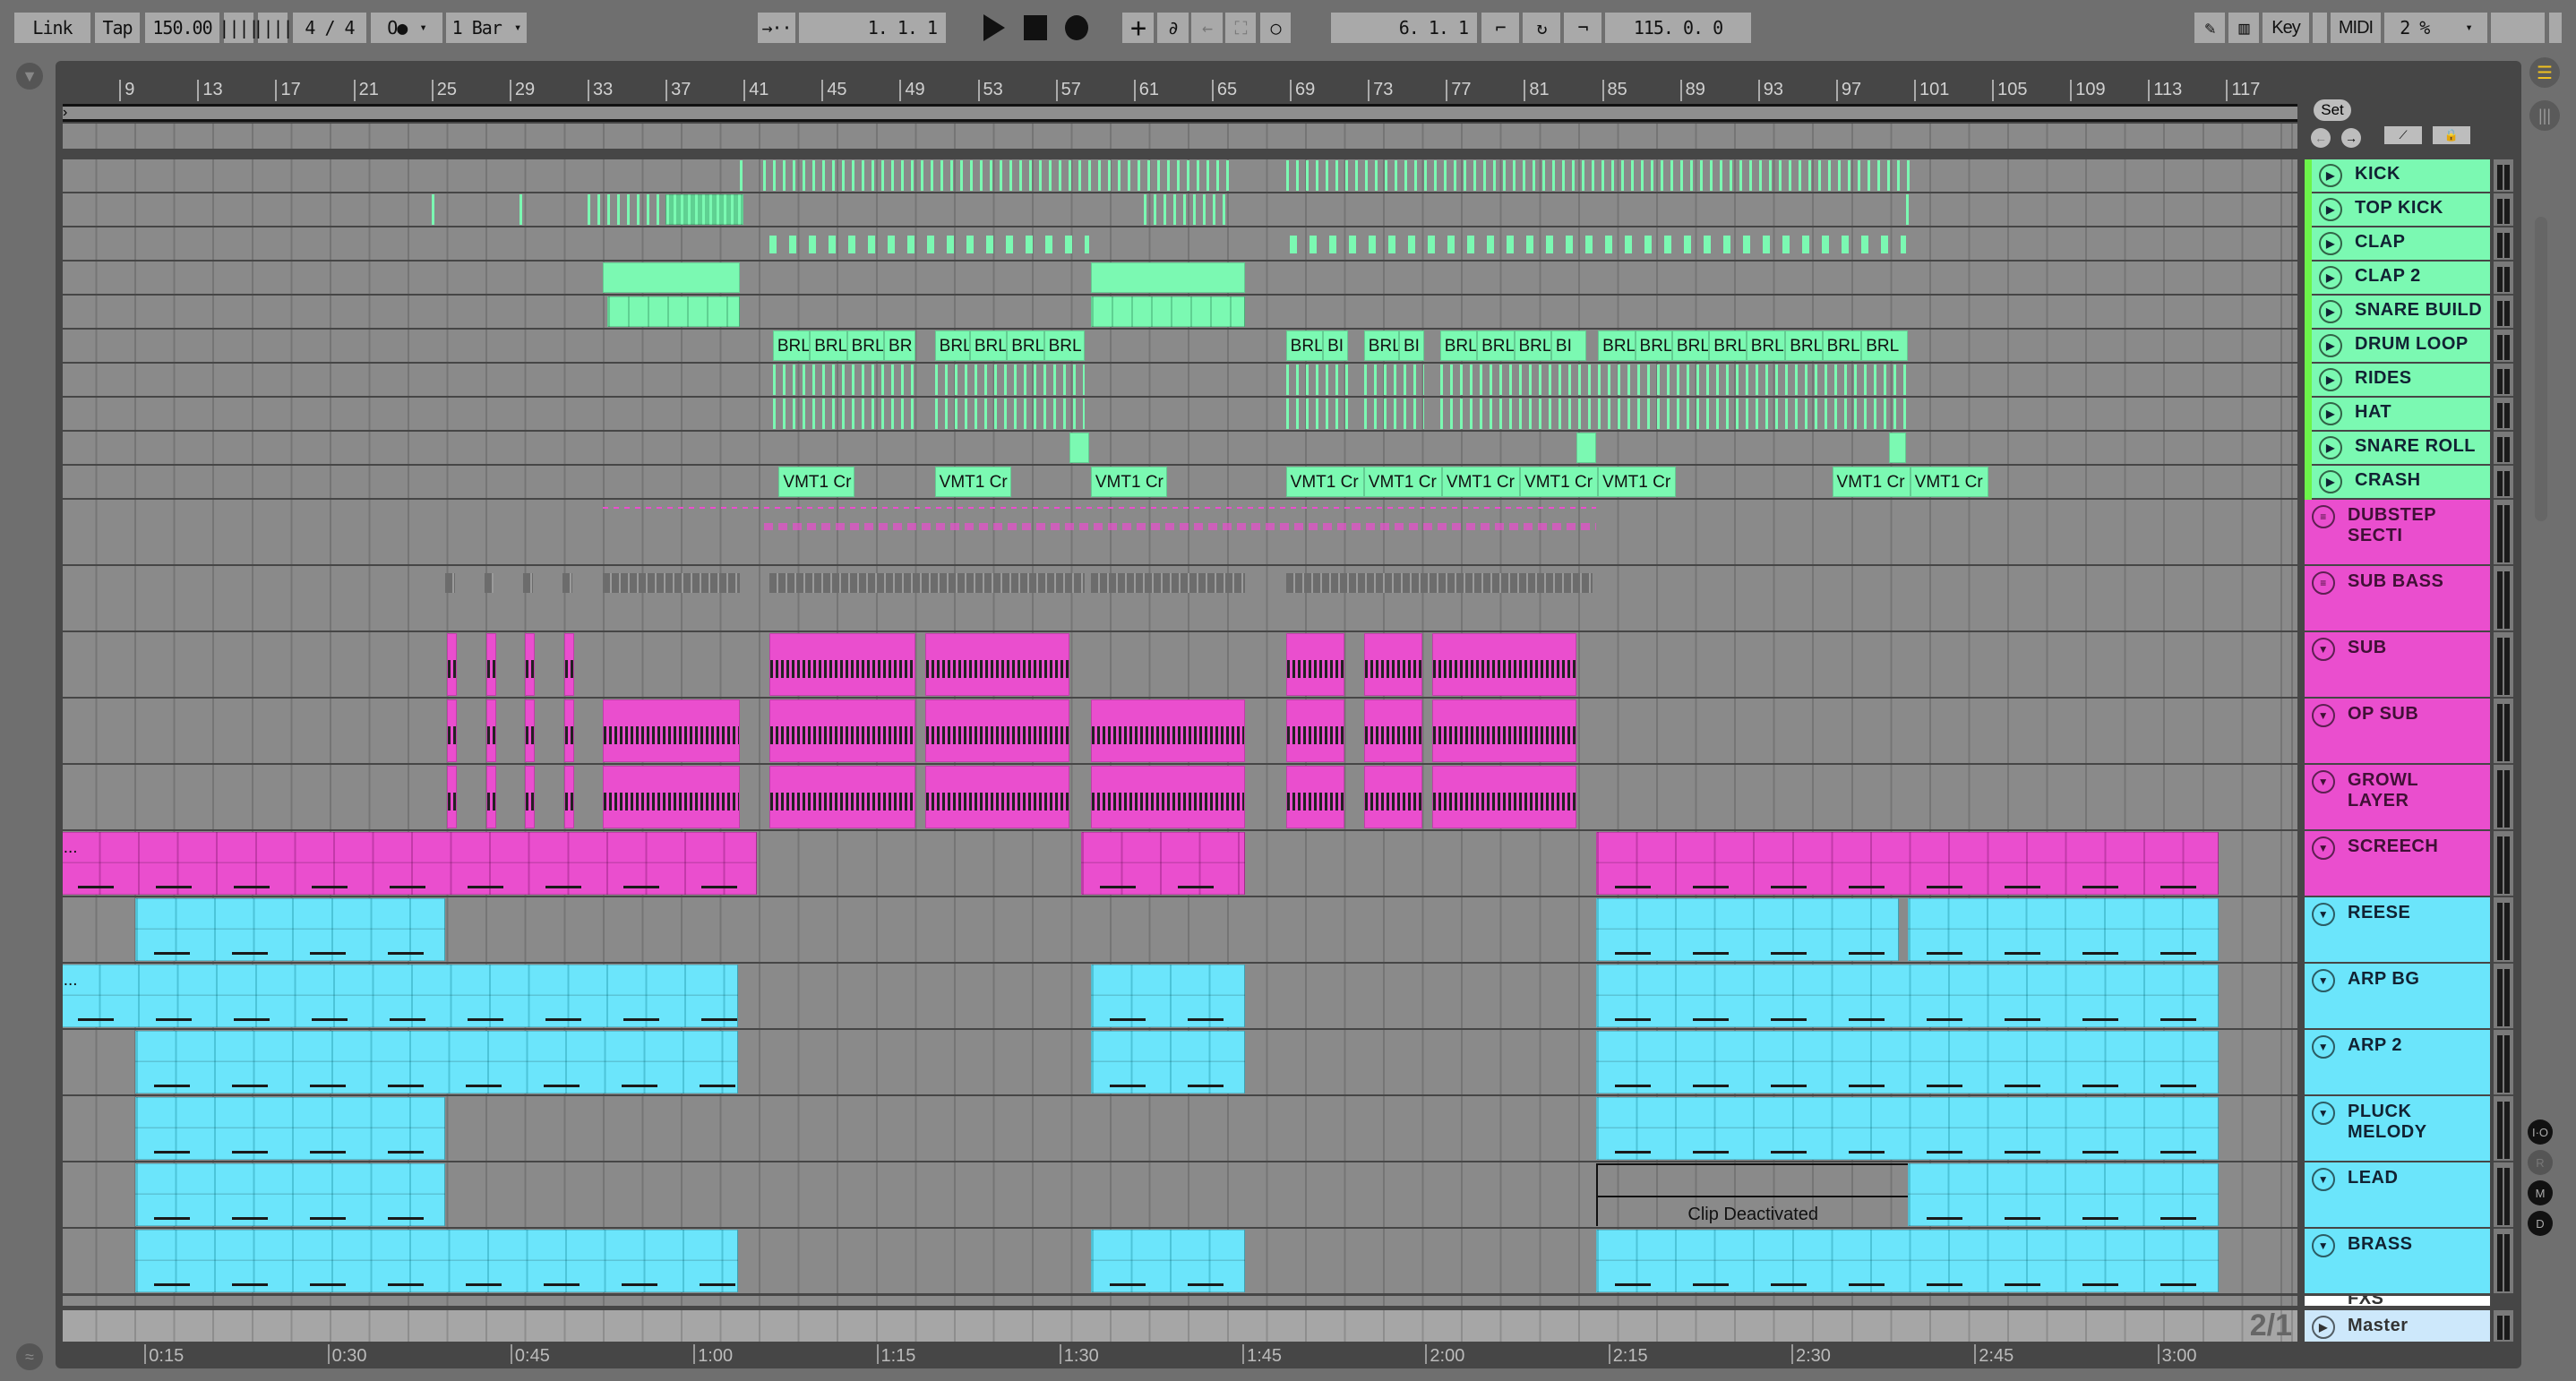 The width and height of the screenshot is (2576, 1381). Describe the element at coordinates (2323, 583) in the screenshot. I see `group-icon: ≡` at that location.